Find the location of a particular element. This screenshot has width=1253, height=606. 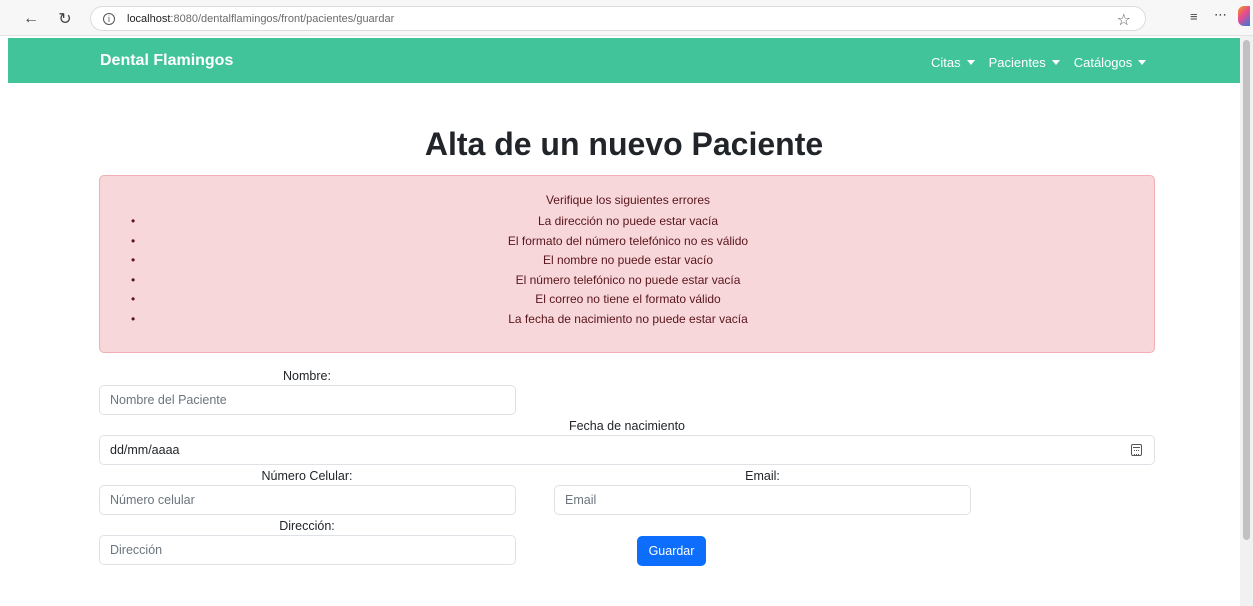

nav-menu: Citas Pacientes Catálogos is located at coordinates (1039, 62).